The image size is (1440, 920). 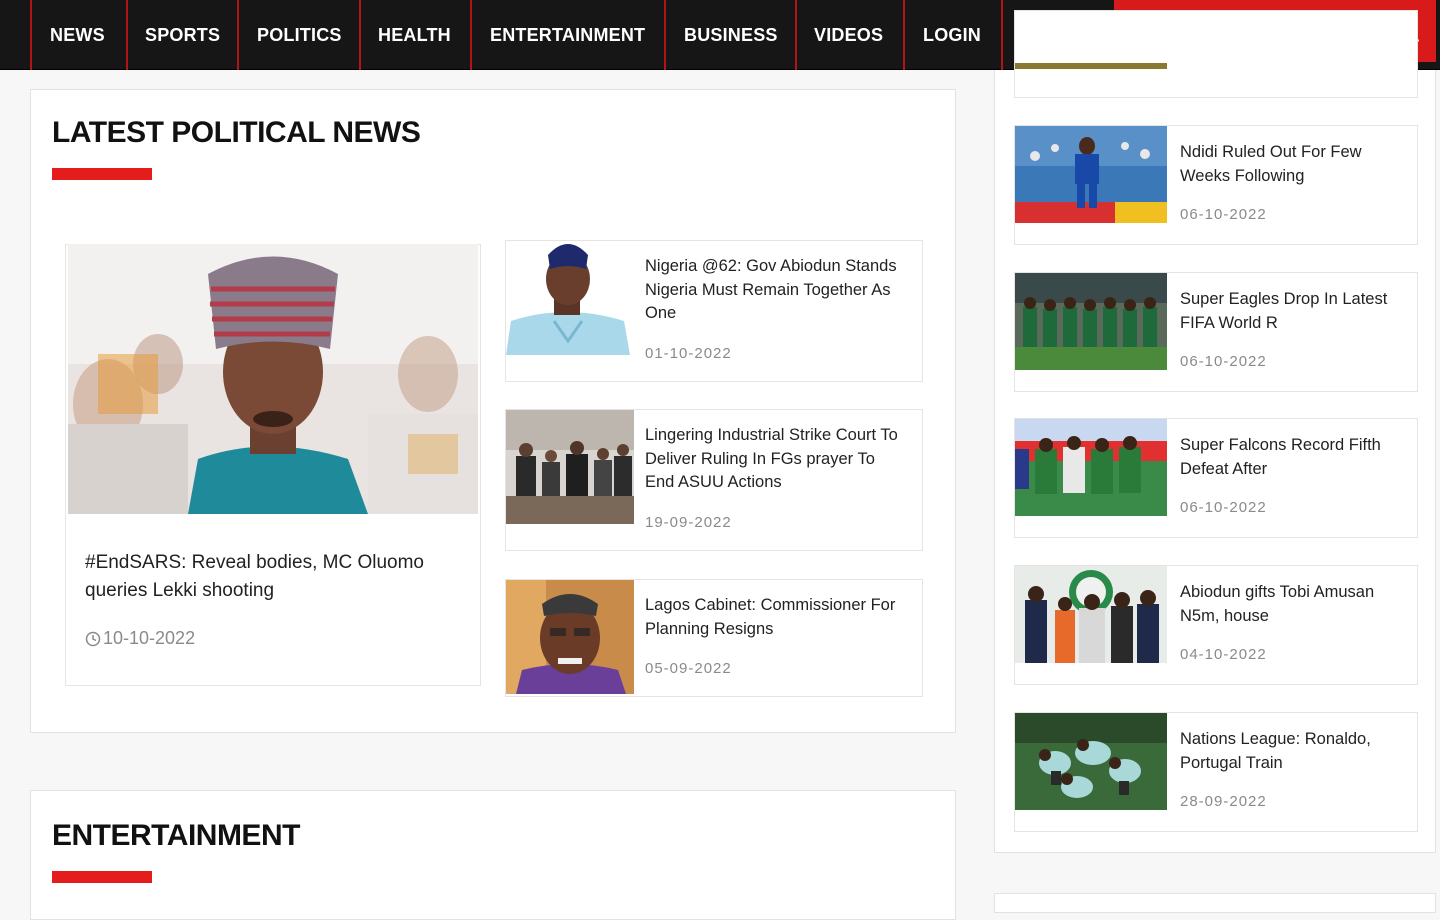 What do you see at coordinates (570, 298) in the screenshot?
I see `political-story-1-image` at bounding box center [570, 298].